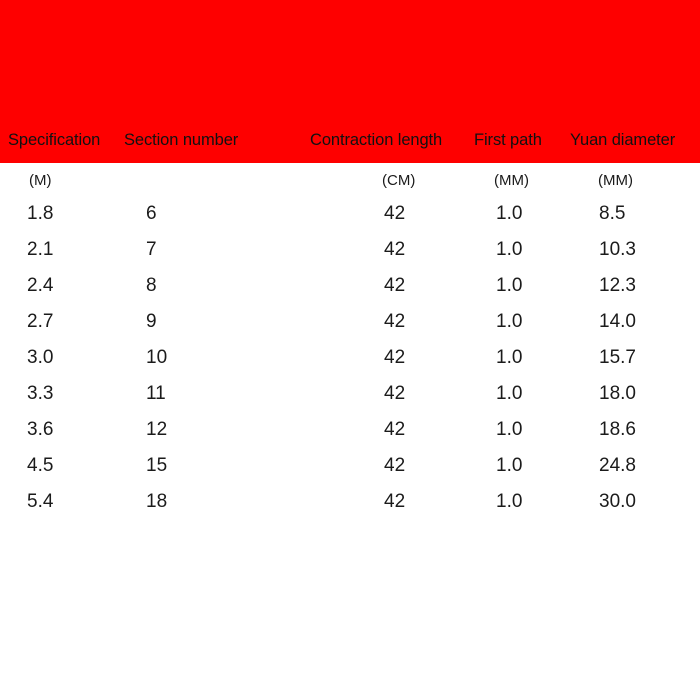 This screenshot has width=700, height=700. What do you see at coordinates (399, 180) in the screenshot?
I see `unit-contraction-length: (CM)` at bounding box center [399, 180].